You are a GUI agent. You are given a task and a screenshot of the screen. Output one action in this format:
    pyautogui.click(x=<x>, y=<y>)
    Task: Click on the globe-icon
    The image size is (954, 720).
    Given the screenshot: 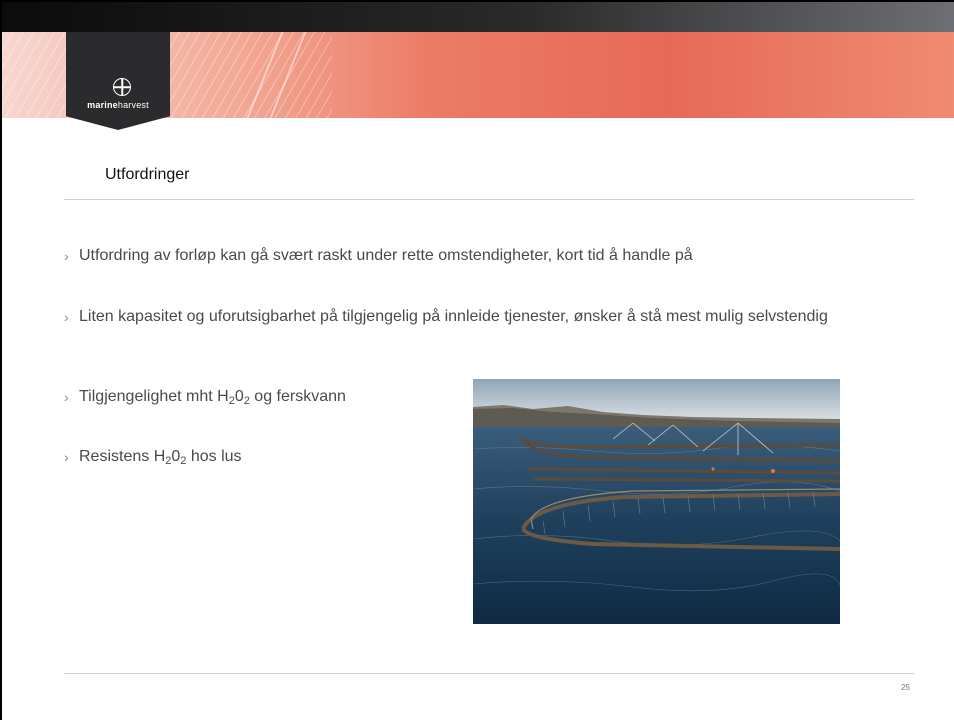 What is the action you would take?
    pyautogui.click(x=122, y=87)
    